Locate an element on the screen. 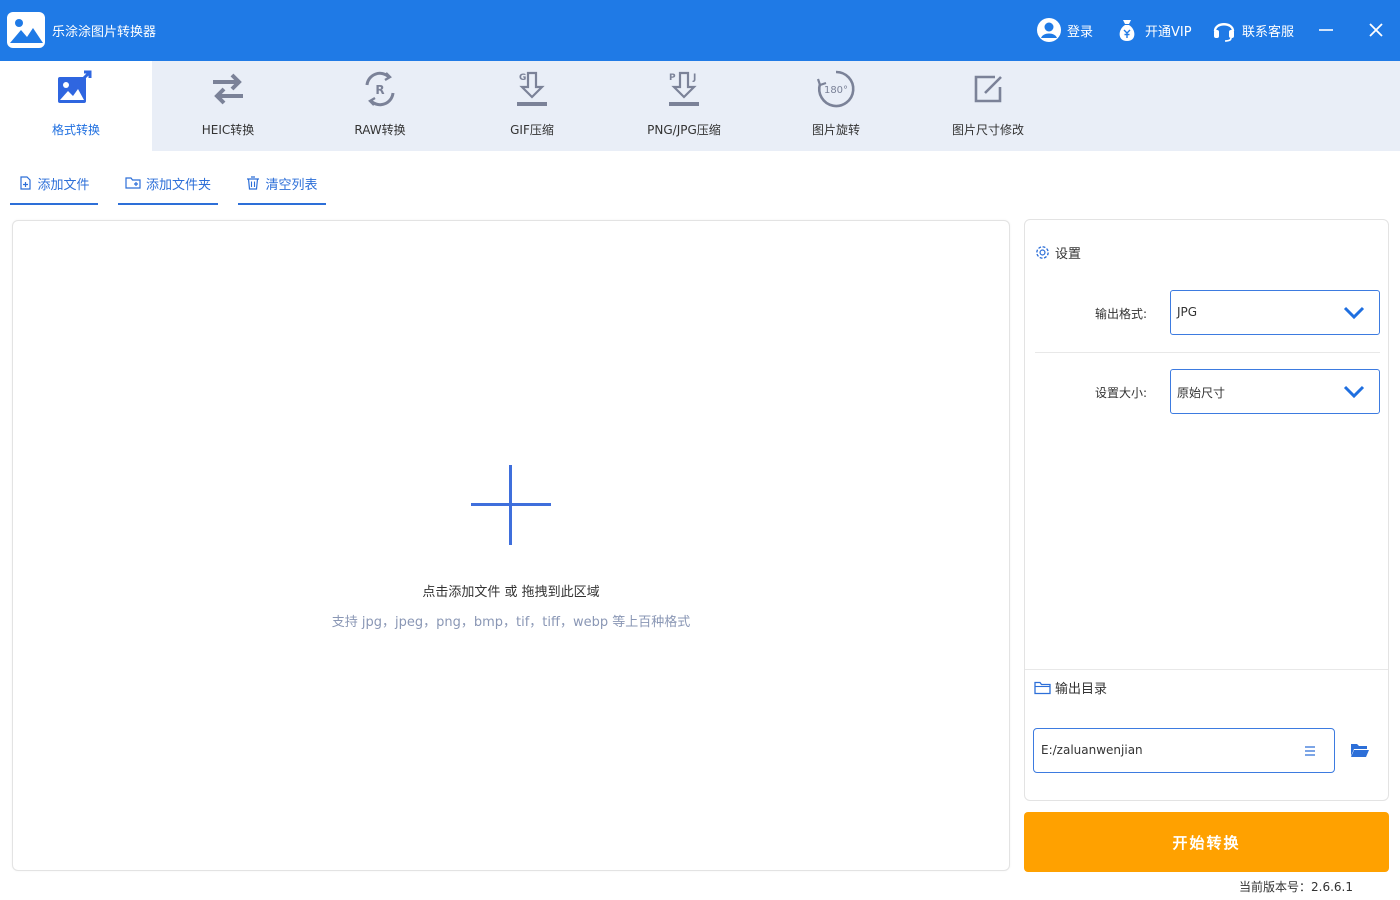 This screenshot has height=900, width=1400. raw-cycle-icon: R is located at coordinates (380, 89).